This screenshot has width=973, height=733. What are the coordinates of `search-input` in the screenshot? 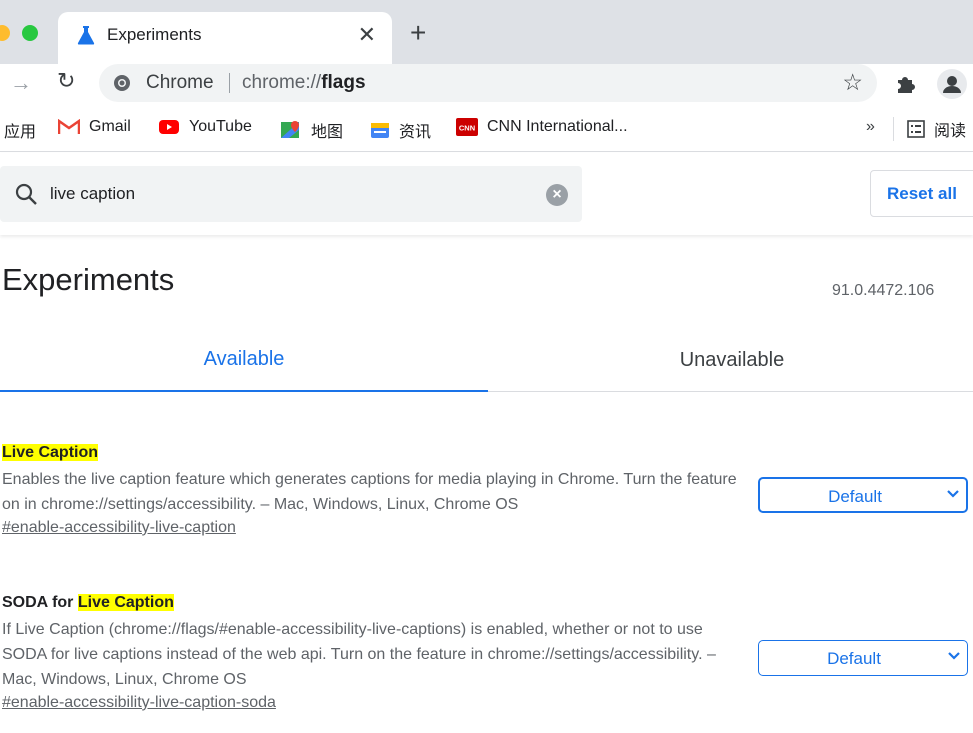 It's located at (290, 194).